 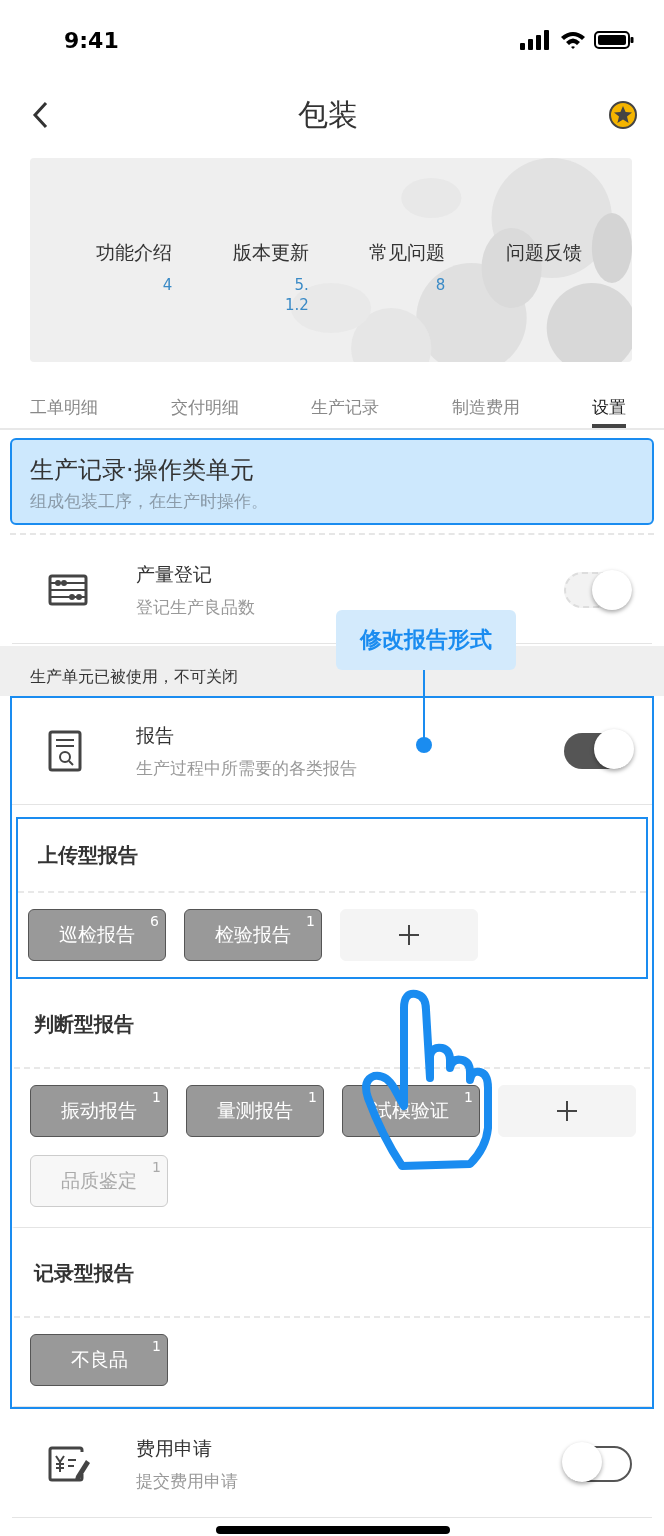 I want to click on tab: 设置, so click(x=609, y=404).